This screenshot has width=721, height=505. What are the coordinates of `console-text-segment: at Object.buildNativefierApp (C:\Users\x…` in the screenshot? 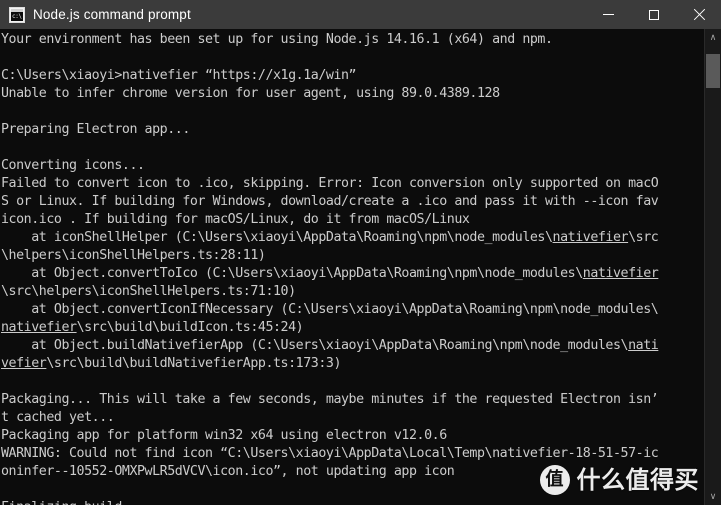 It's located at (315, 345).